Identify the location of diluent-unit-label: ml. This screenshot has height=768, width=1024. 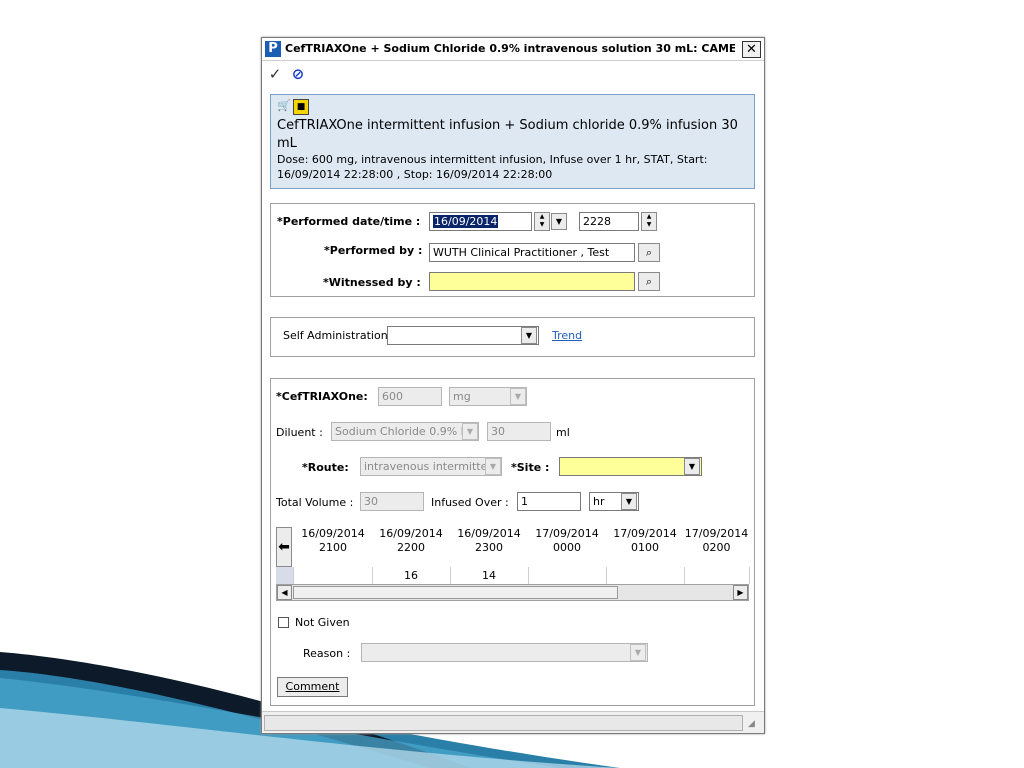
(563, 432).